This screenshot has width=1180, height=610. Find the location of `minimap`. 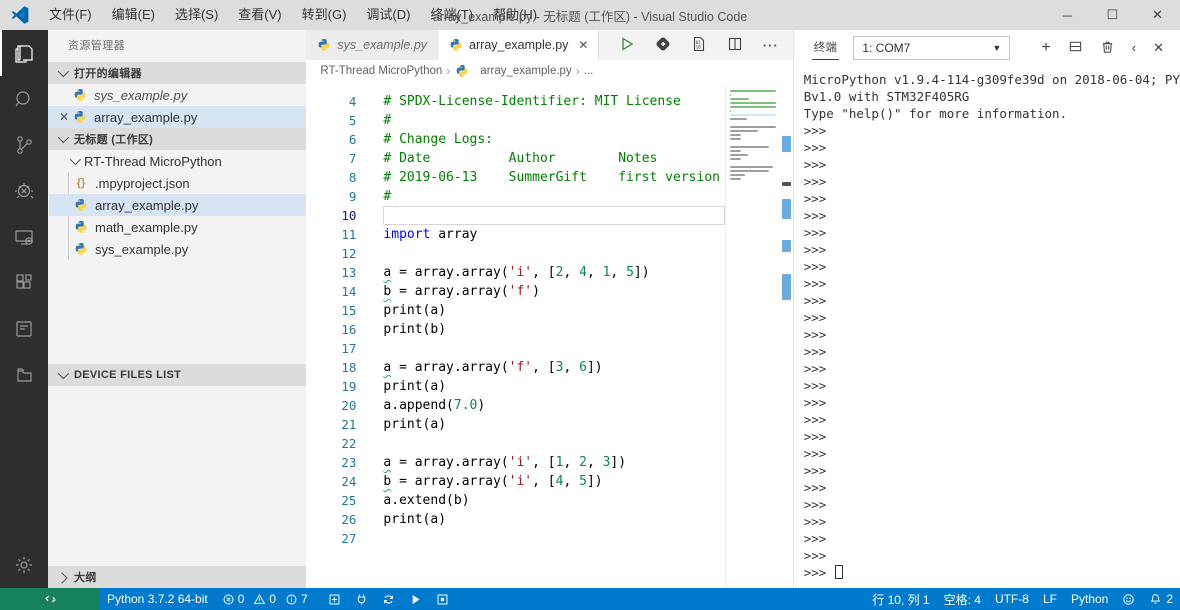

minimap is located at coordinates (752, 337).